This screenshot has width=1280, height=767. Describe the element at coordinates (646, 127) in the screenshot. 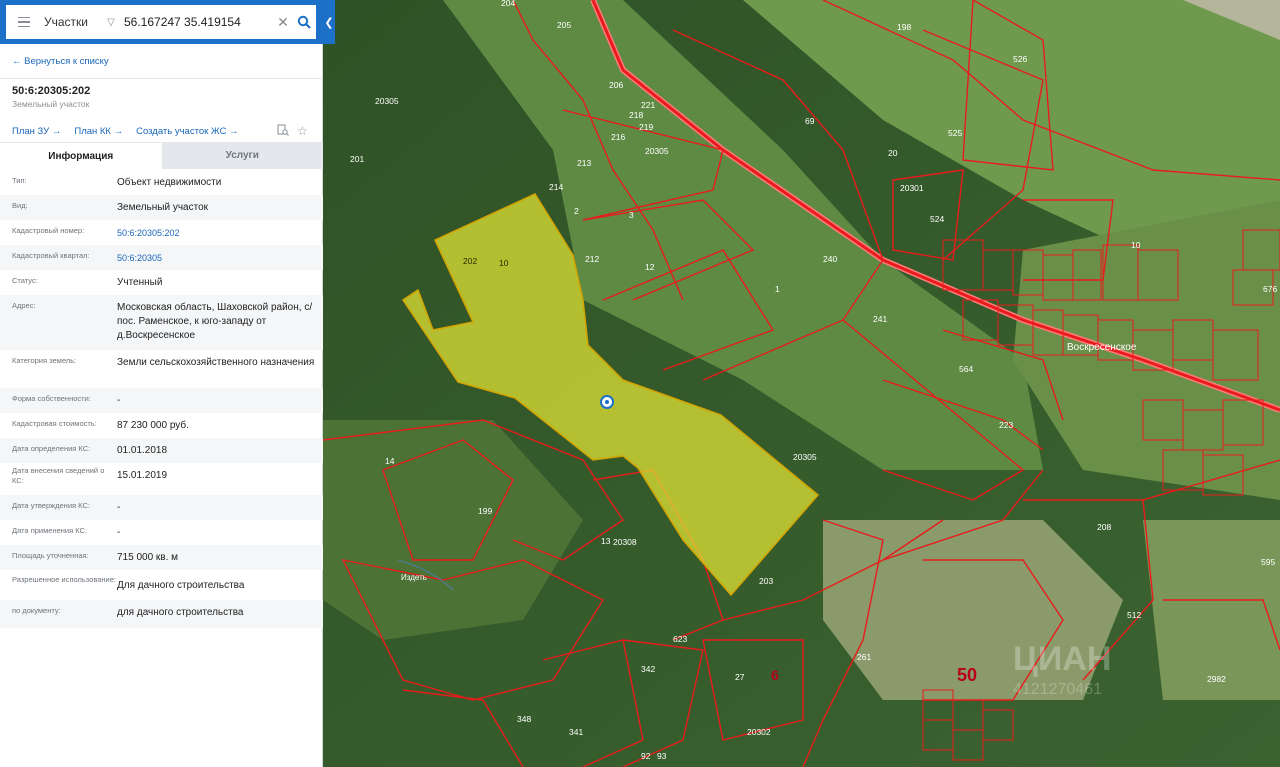

I see `svg-text: 219` at that location.